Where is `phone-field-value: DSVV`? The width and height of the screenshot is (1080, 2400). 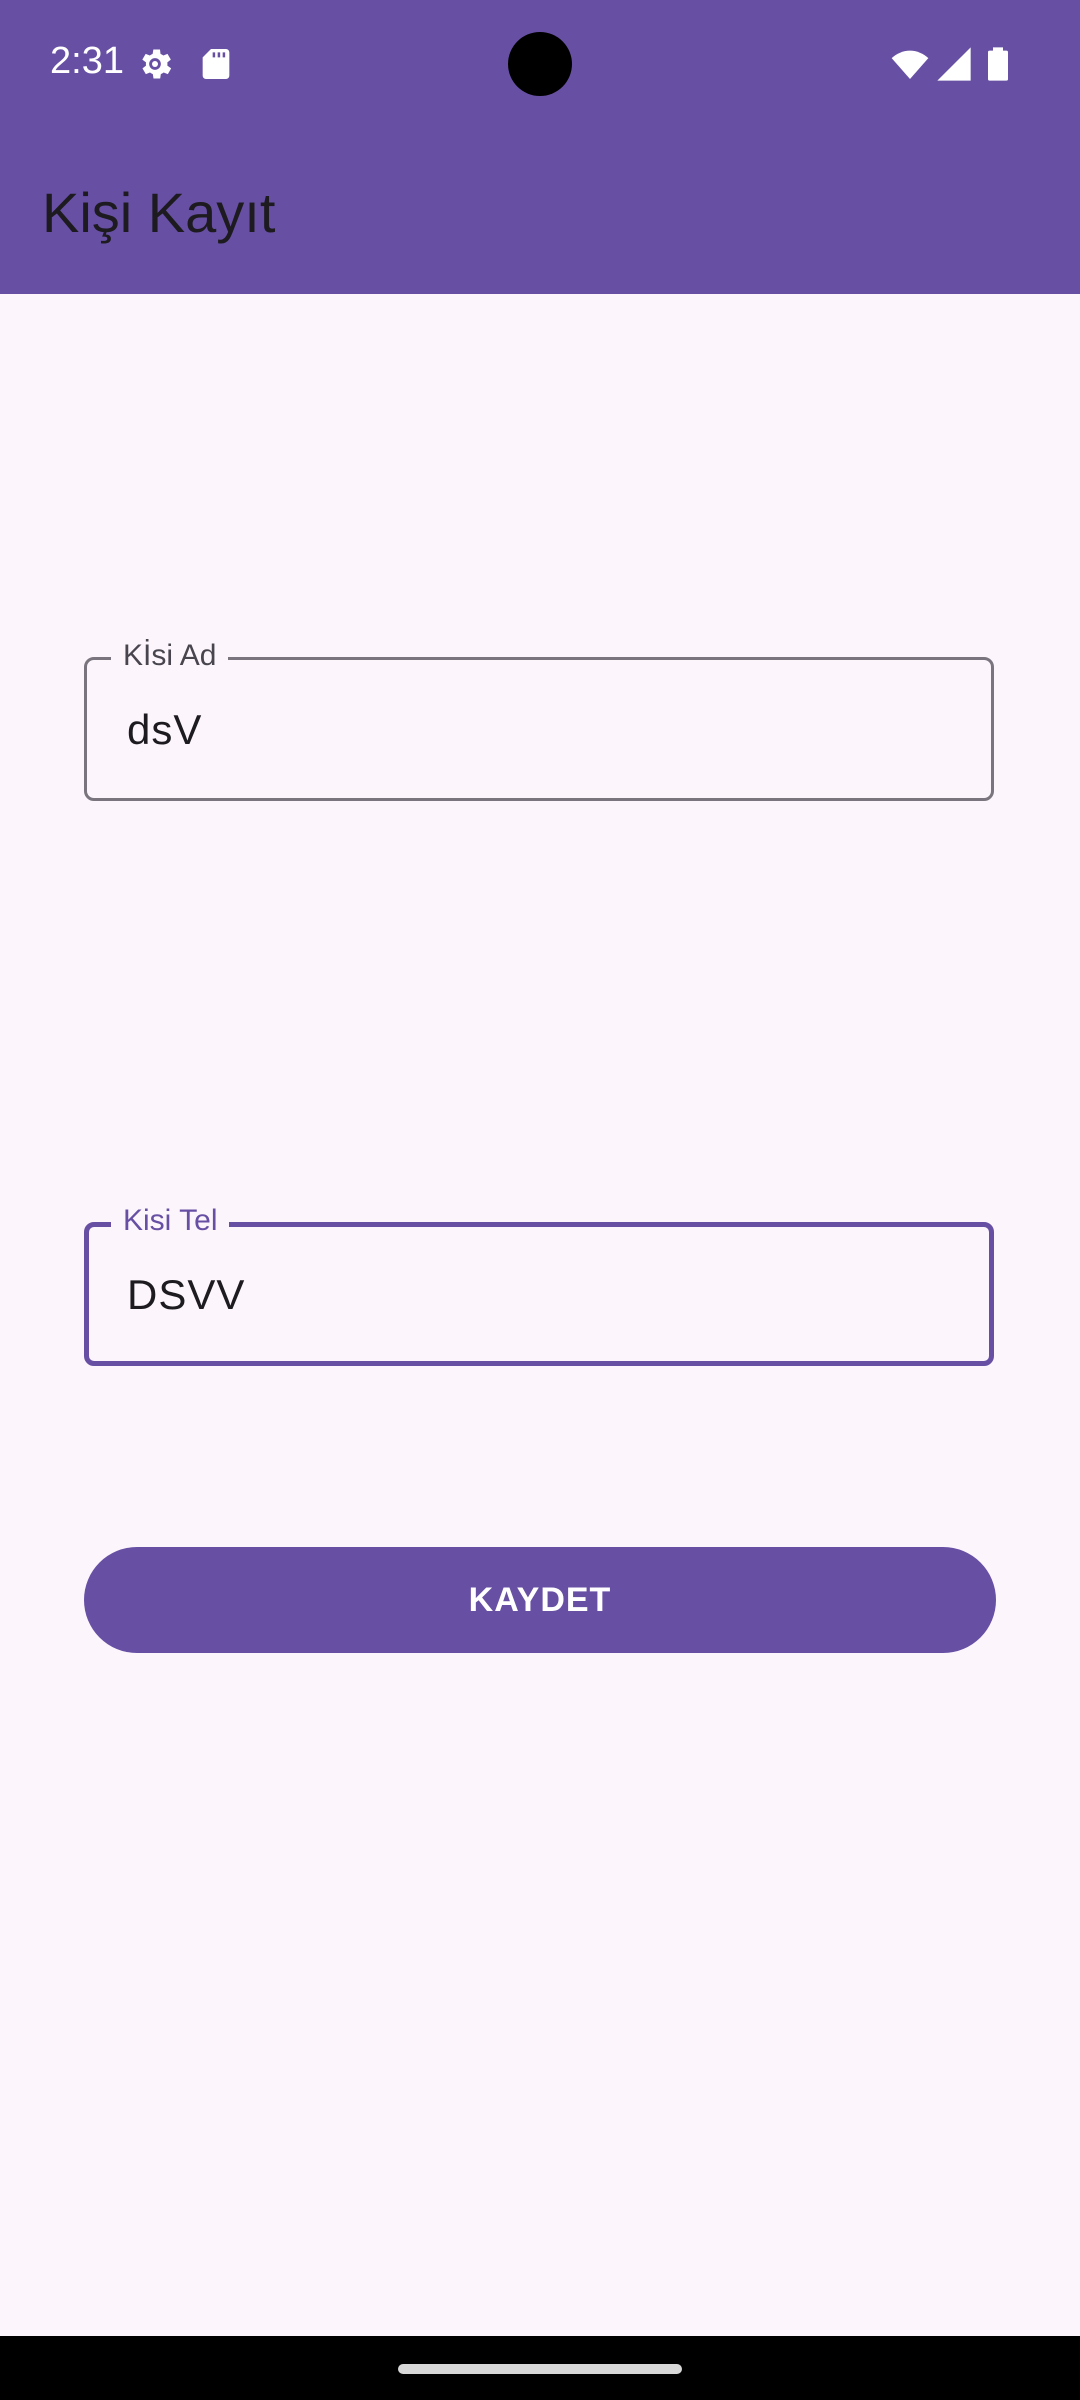 phone-field-value: DSVV is located at coordinates (186, 1295).